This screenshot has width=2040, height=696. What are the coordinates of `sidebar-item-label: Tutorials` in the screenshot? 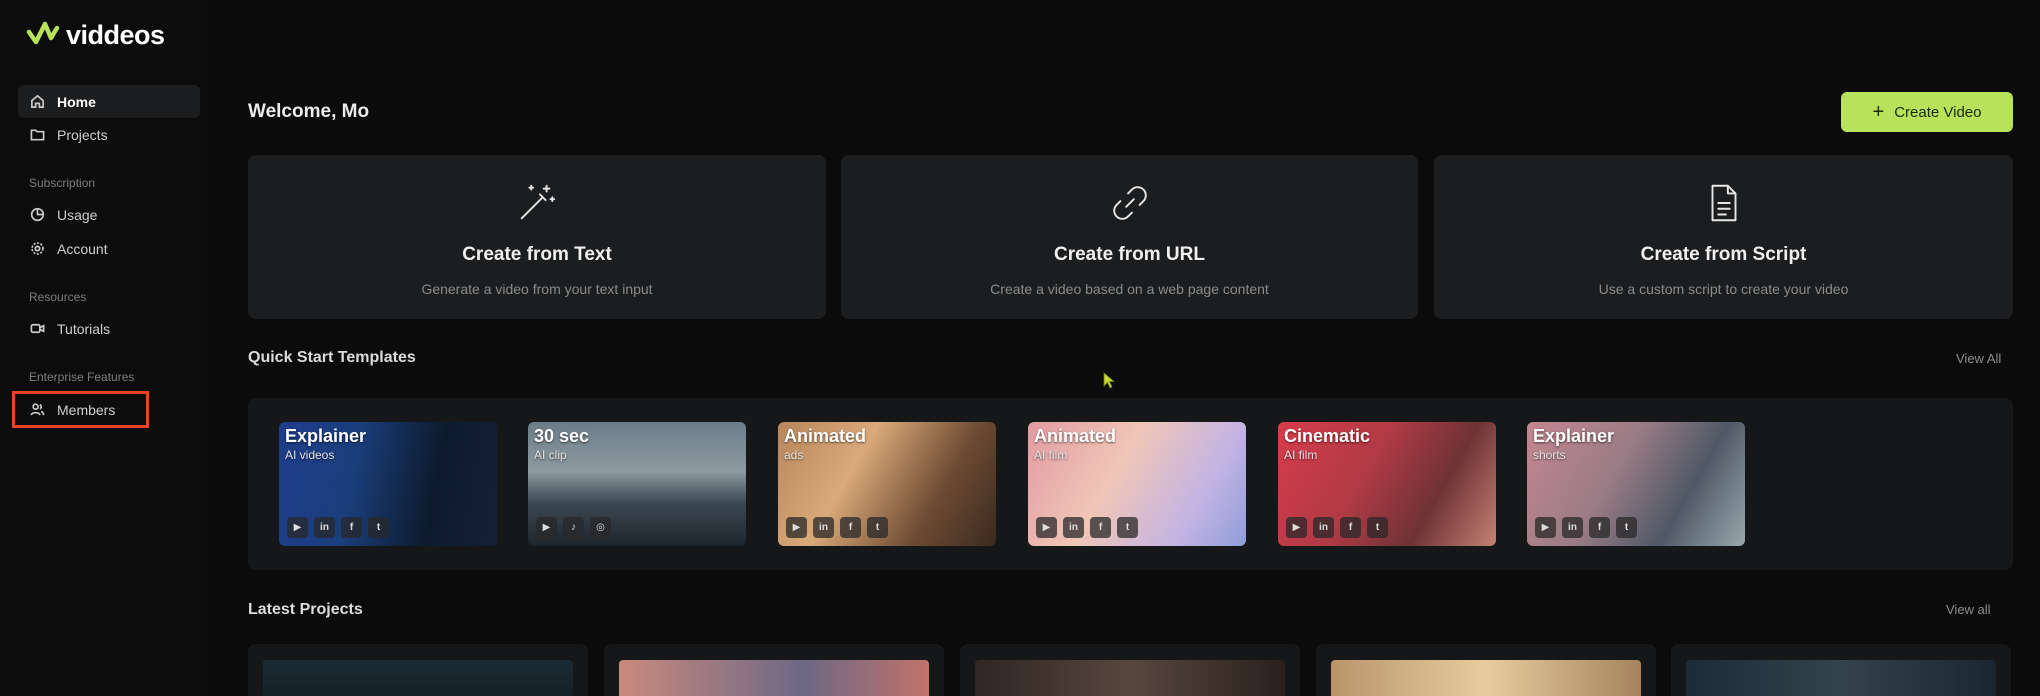 It's located at (84, 328).